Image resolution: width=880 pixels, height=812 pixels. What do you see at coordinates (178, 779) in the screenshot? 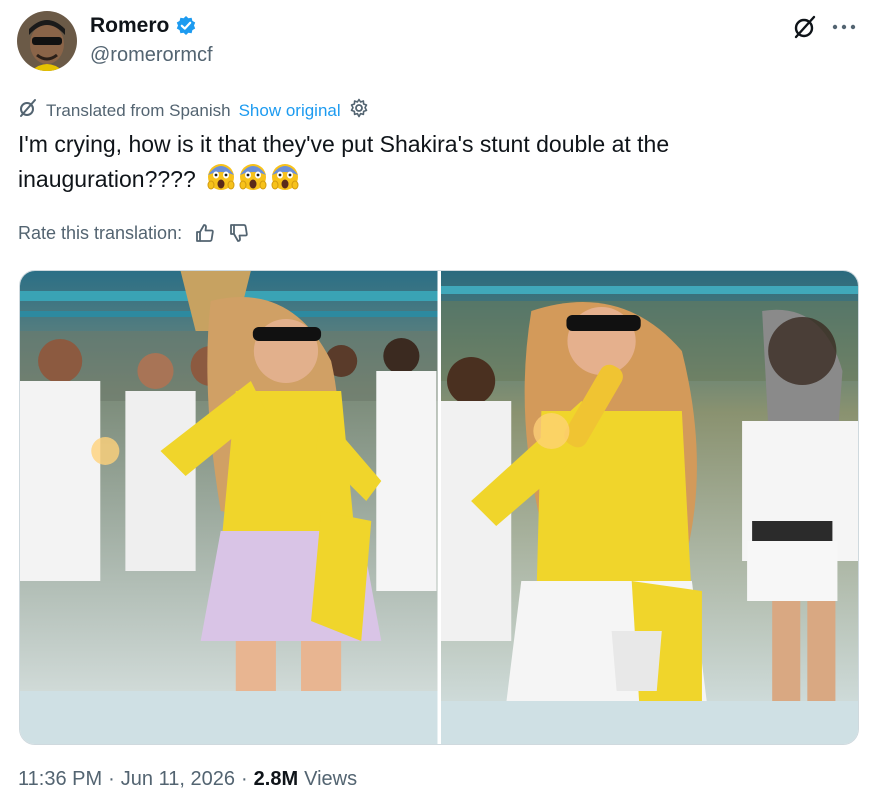
I see `tweet-date: Jun 11, 2026` at bounding box center [178, 779].